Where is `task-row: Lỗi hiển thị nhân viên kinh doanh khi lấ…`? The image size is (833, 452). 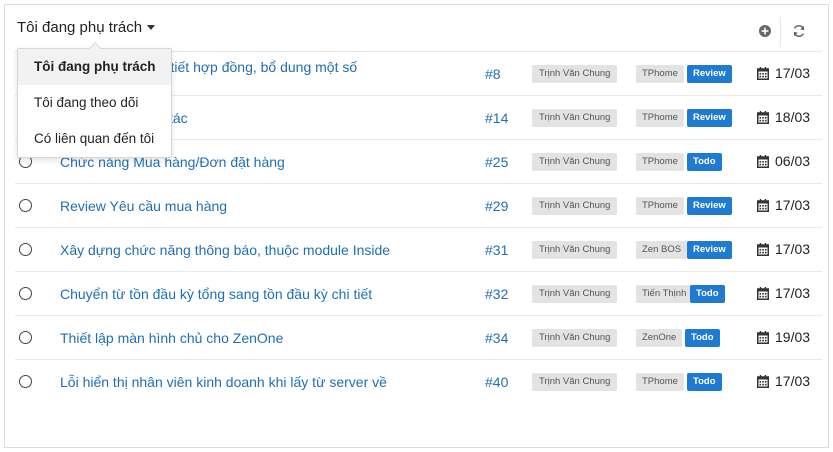 task-row: Lỗi hiển thị nhân viên kinh doanh khi lấ… is located at coordinates (418, 382).